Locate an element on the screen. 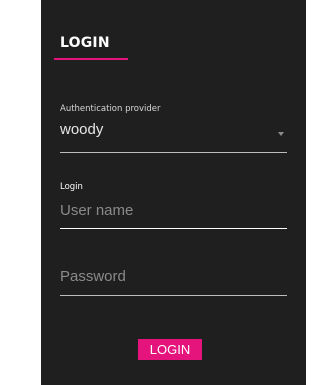 The height and width of the screenshot is (385, 329). password-input is located at coordinates (160, 276).